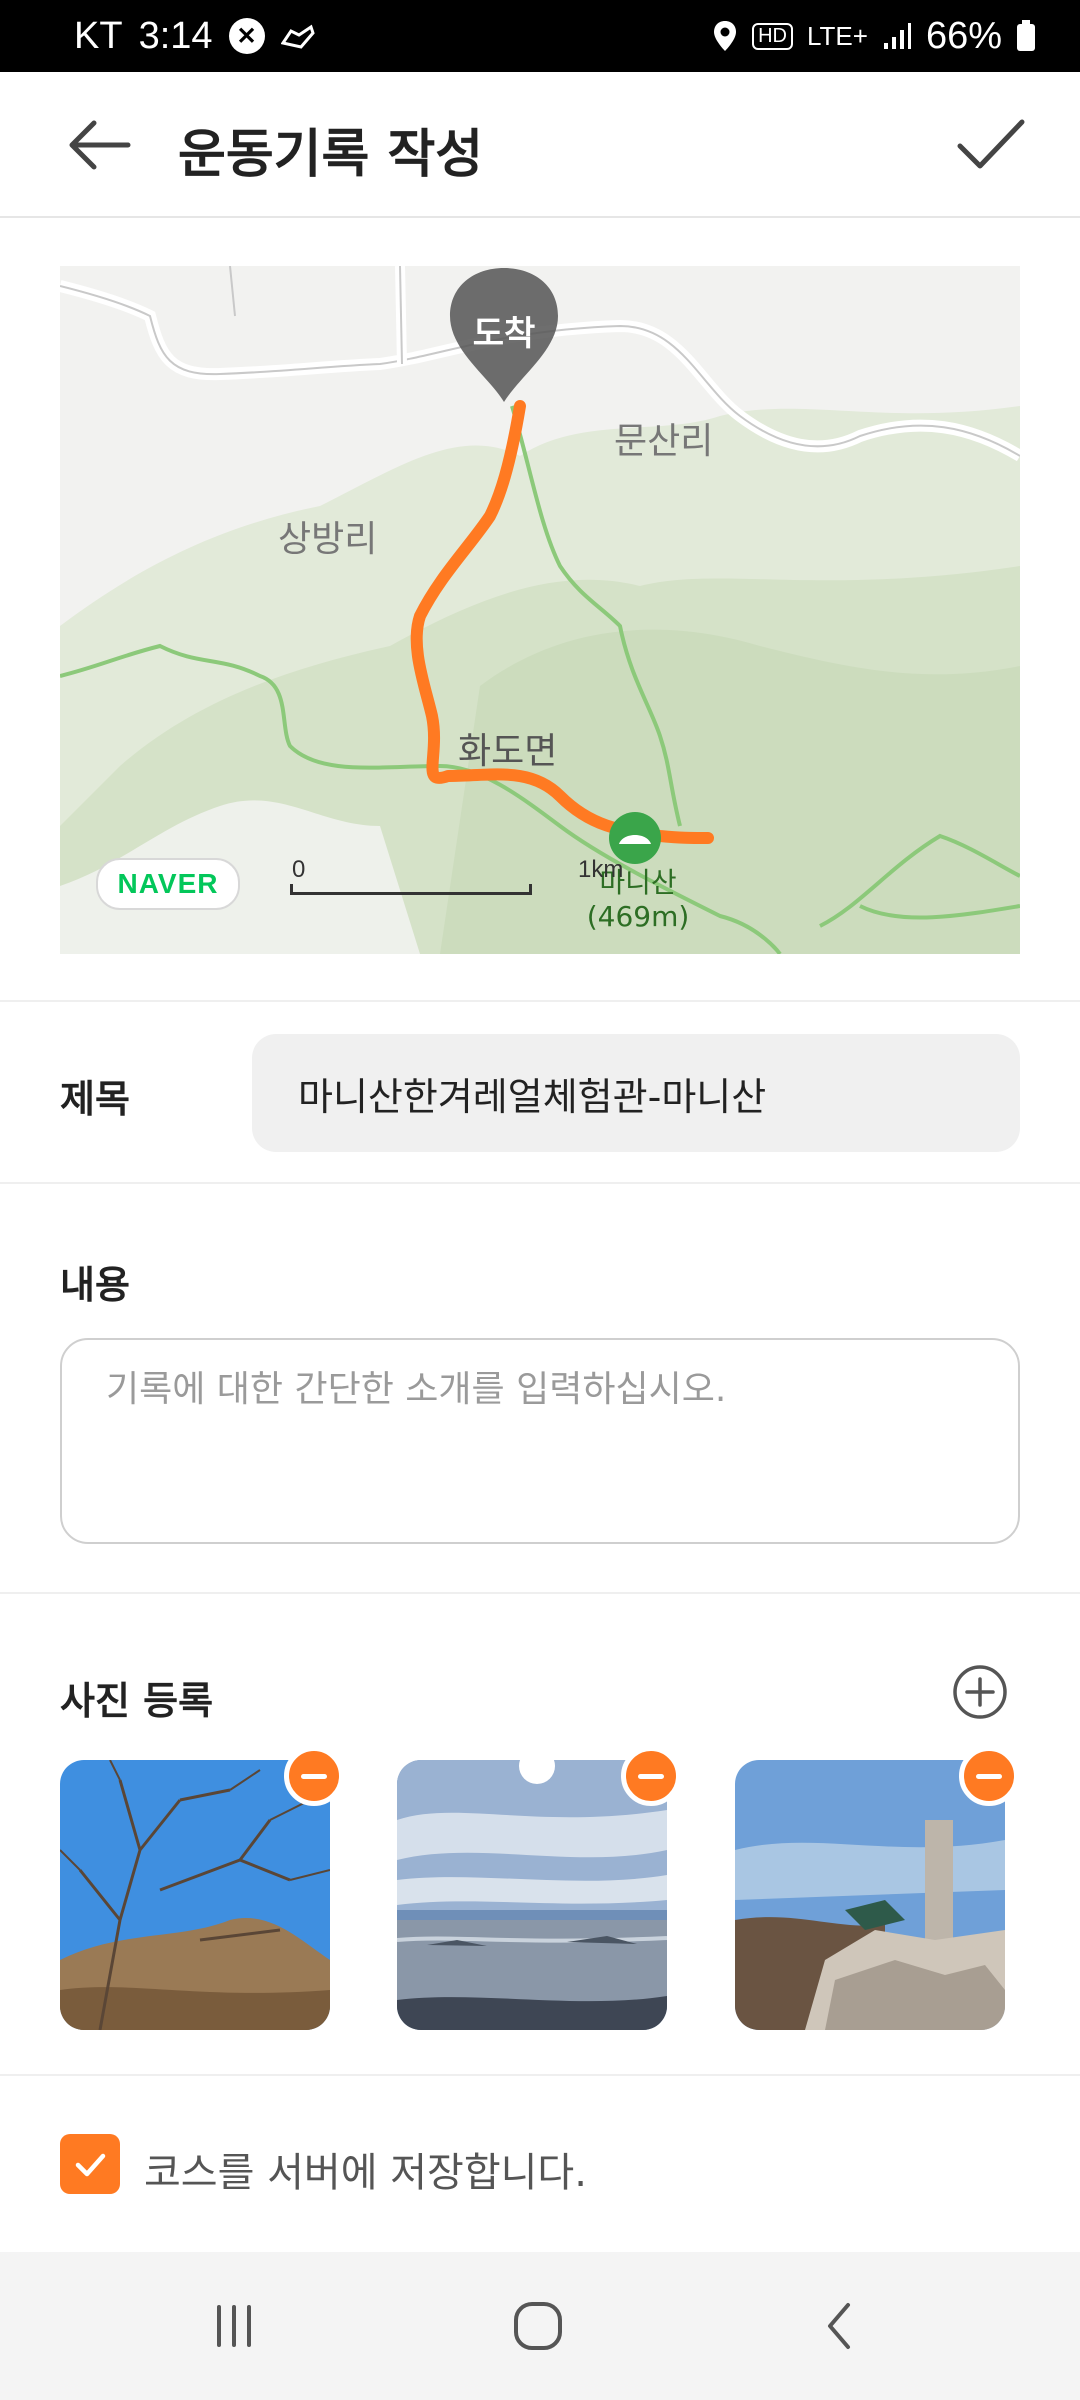  Describe the element at coordinates (331, 155) in the screenshot. I see `page-title: 운동기록 작성` at that location.